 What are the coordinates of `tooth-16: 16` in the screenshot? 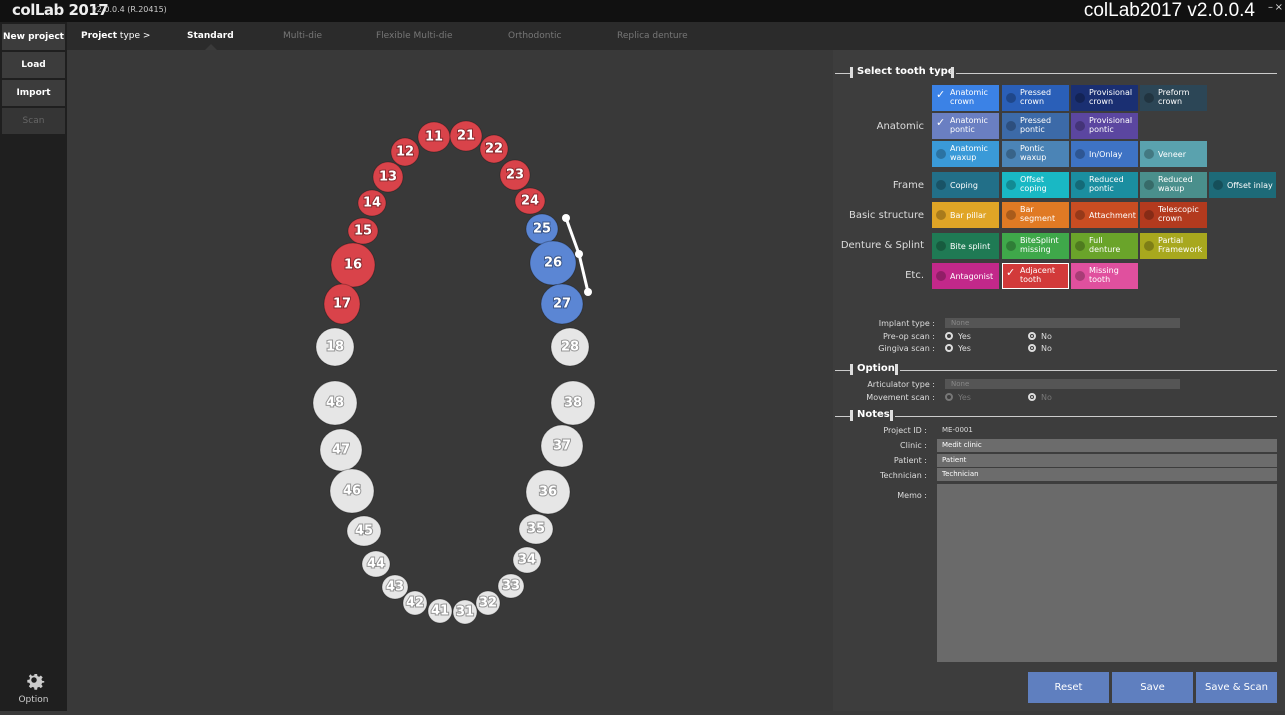 It's located at (353, 265).